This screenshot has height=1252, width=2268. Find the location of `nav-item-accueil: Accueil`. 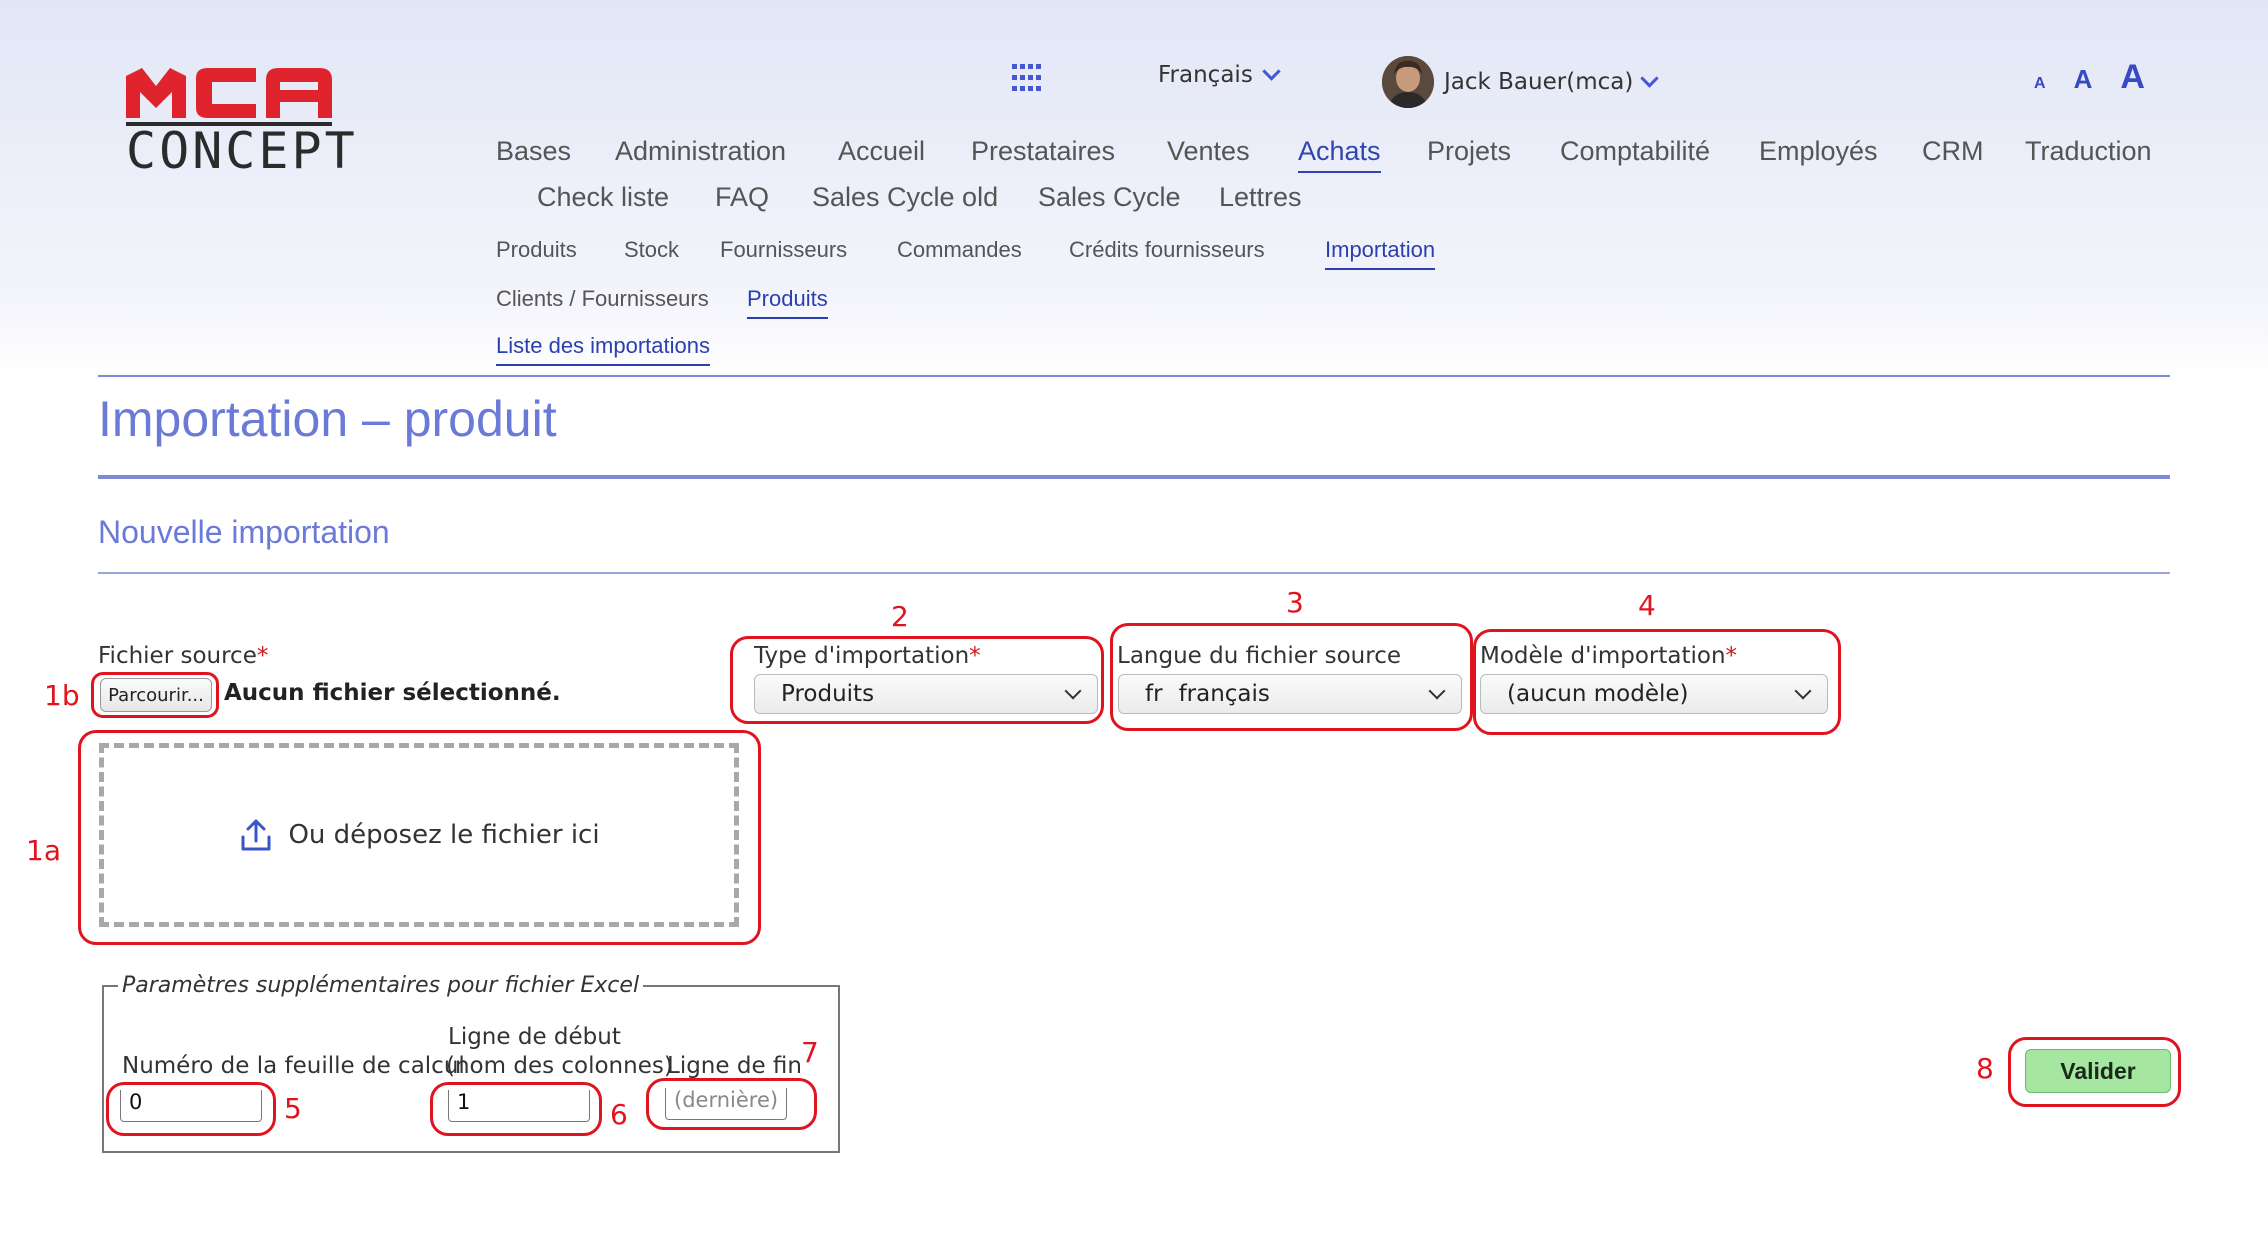

nav-item-accueil: Accueil is located at coordinates (881, 151).